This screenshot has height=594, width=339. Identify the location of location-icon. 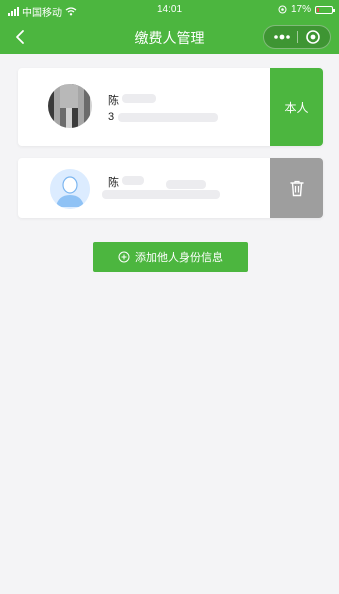
(282, 9).